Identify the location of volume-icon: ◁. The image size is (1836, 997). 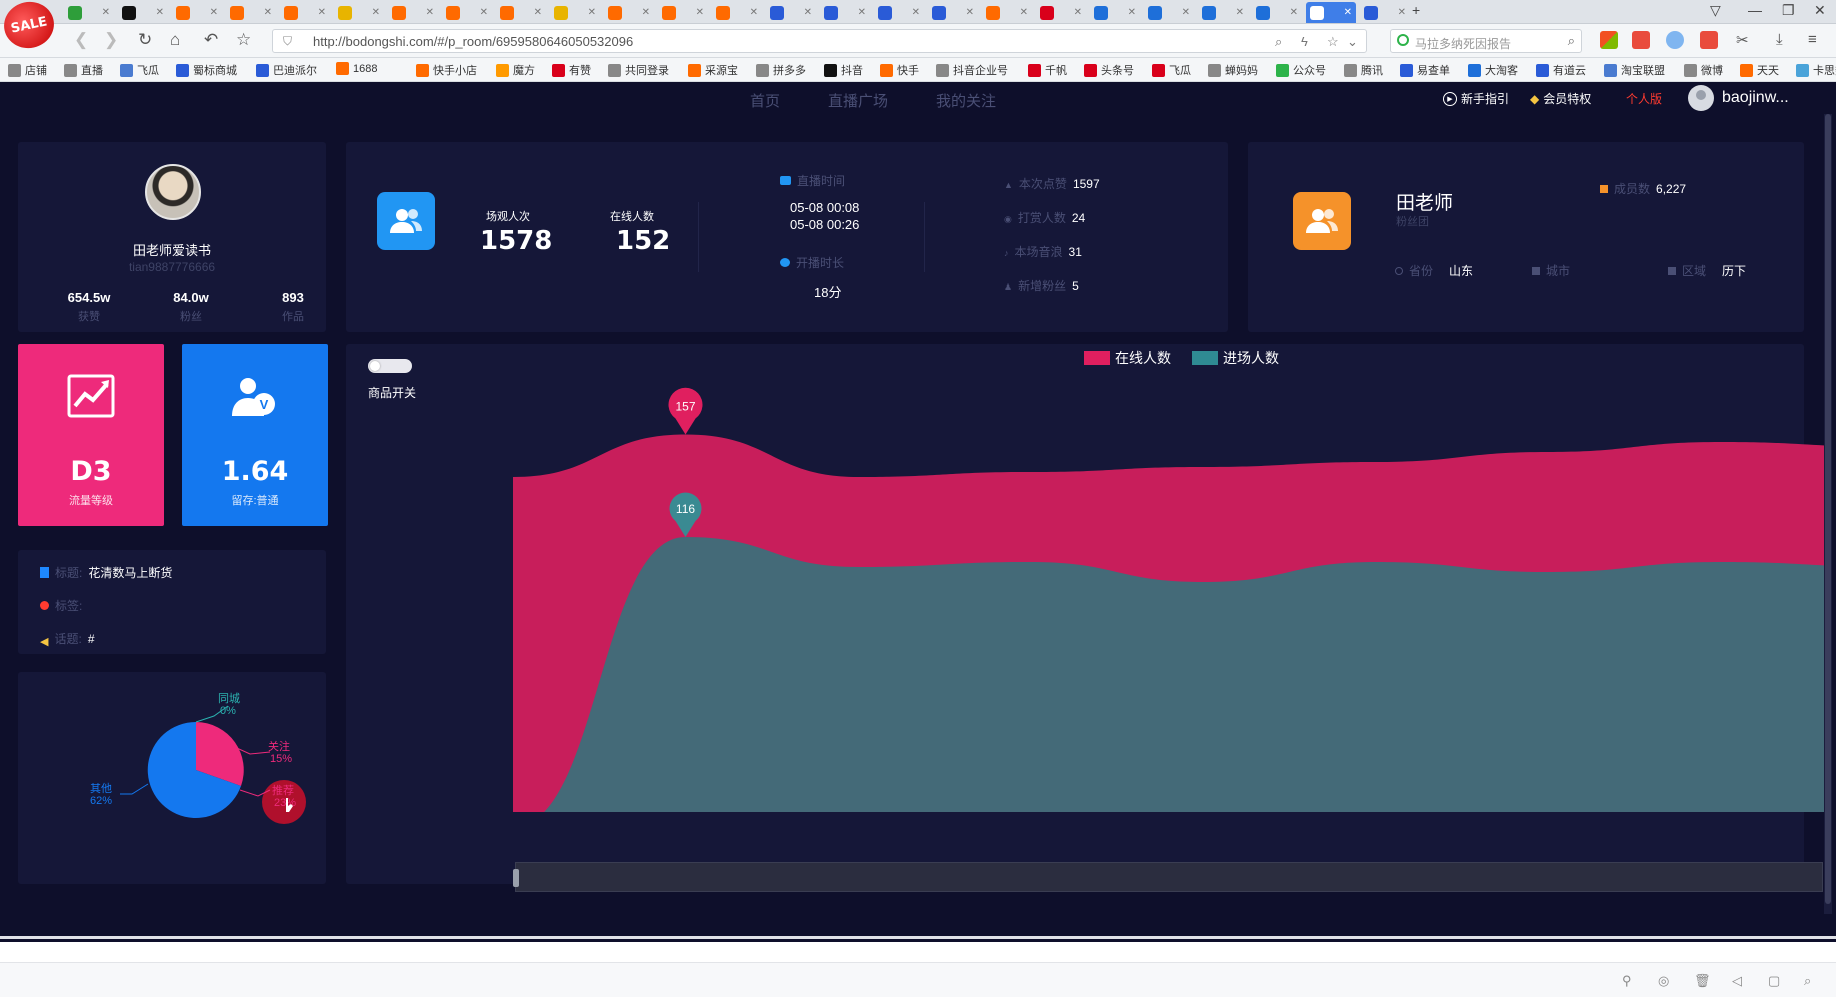
(1737, 981).